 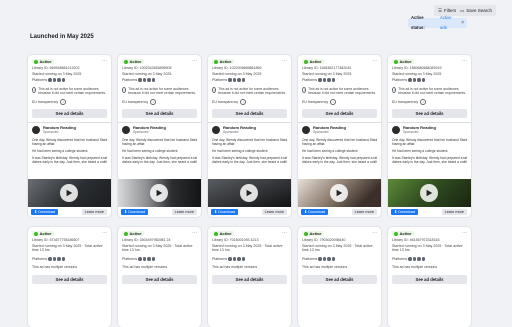 I want to click on save-search-button: ▭ Save Search, so click(x=476, y=10).